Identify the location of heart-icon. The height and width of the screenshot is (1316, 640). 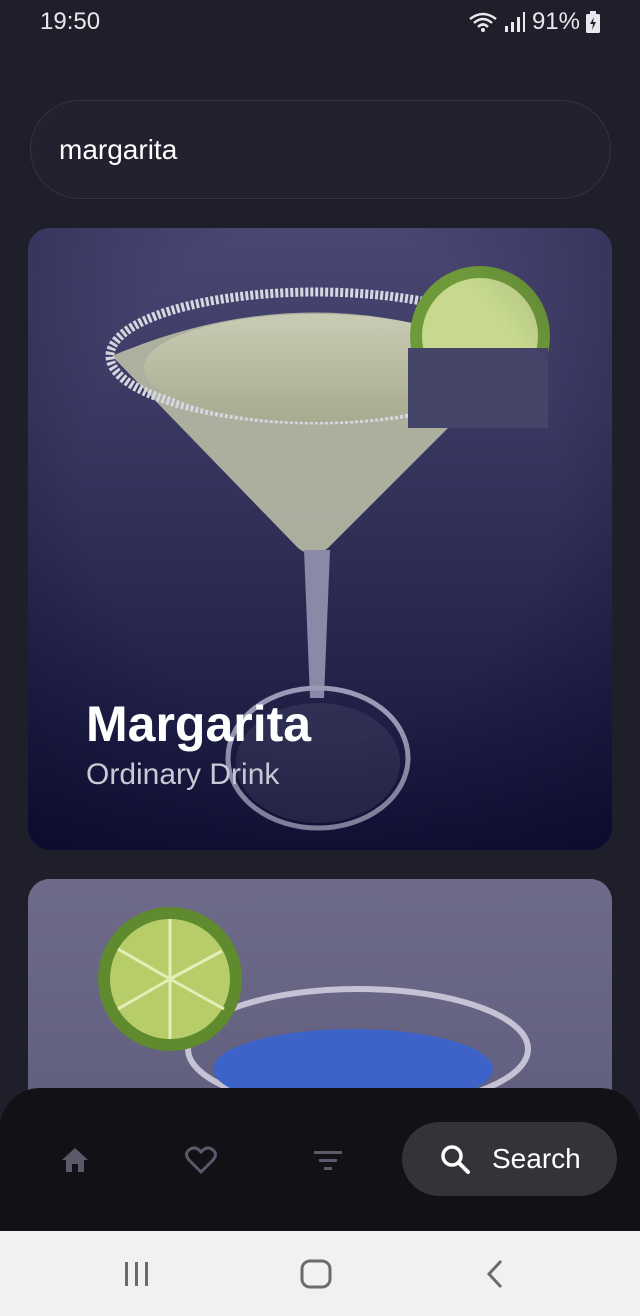
(201, 1160).